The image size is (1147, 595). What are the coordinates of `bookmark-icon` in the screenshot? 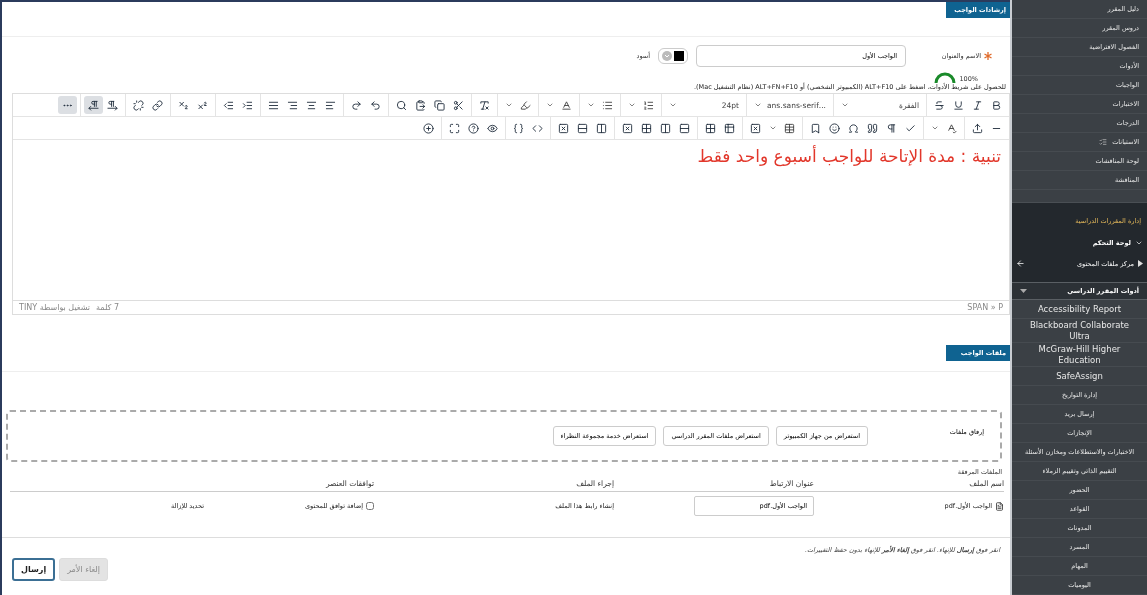 It's located at (815, 128).